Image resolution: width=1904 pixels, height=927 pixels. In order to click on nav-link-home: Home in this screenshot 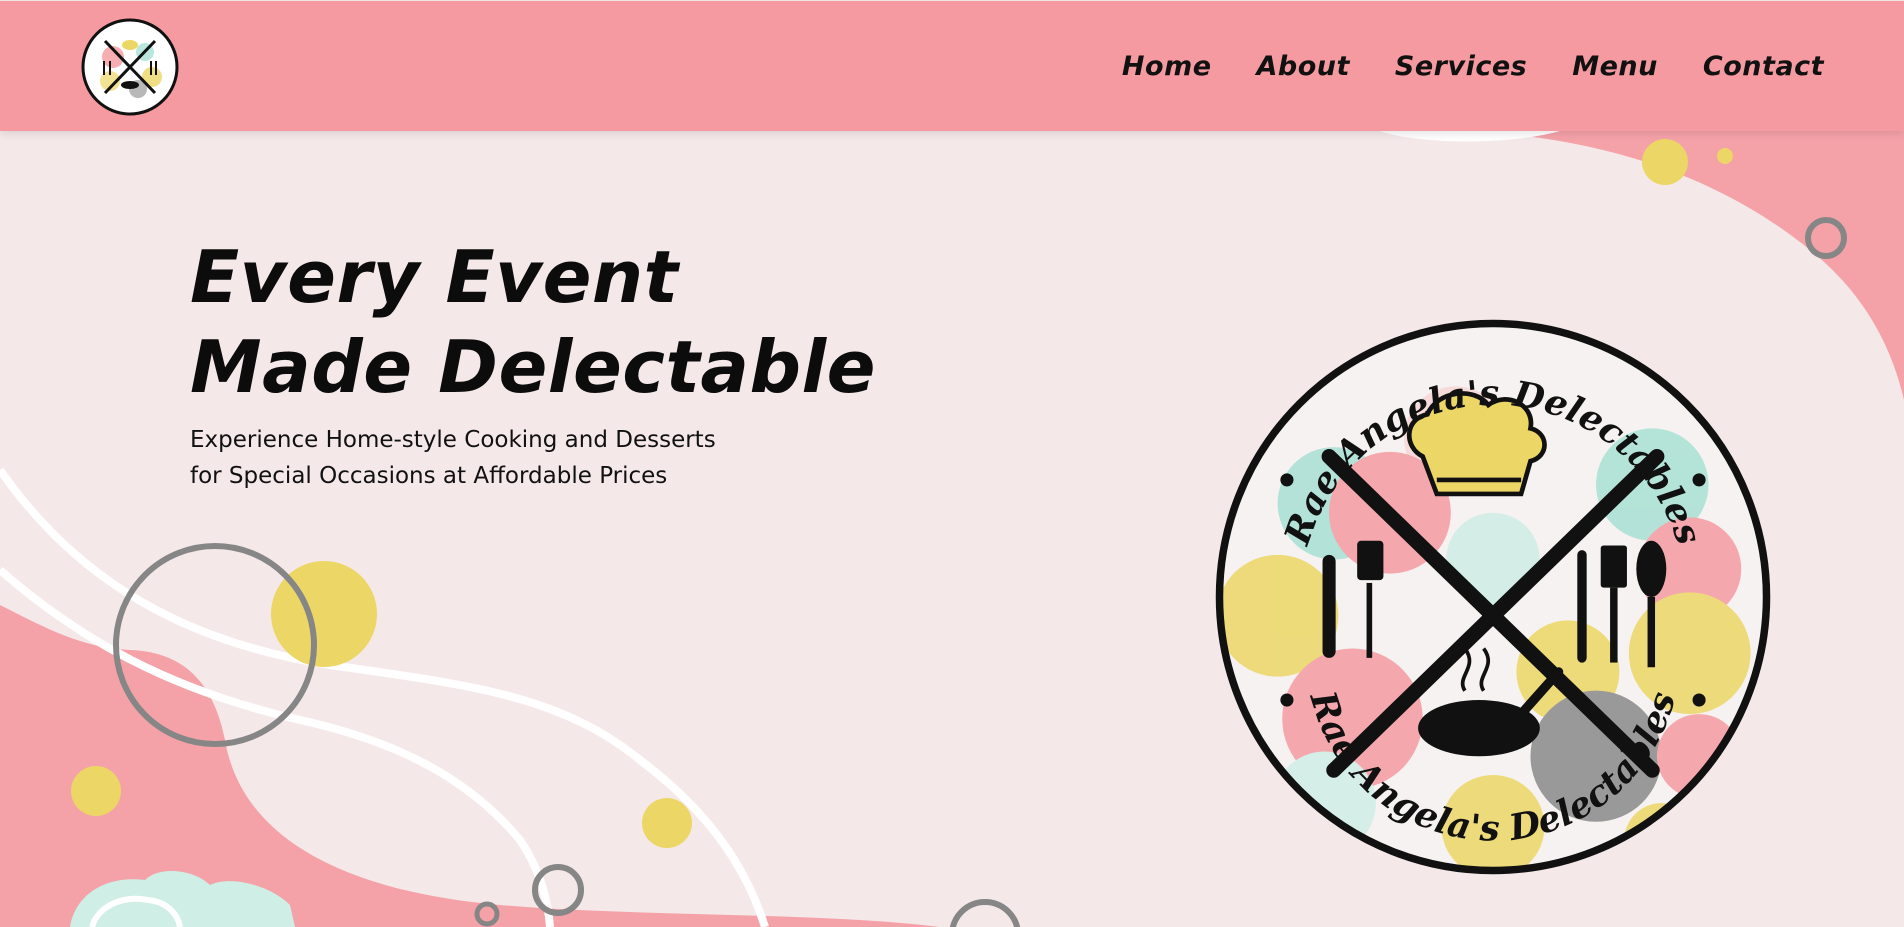, I will do `click(1167, 66)`.